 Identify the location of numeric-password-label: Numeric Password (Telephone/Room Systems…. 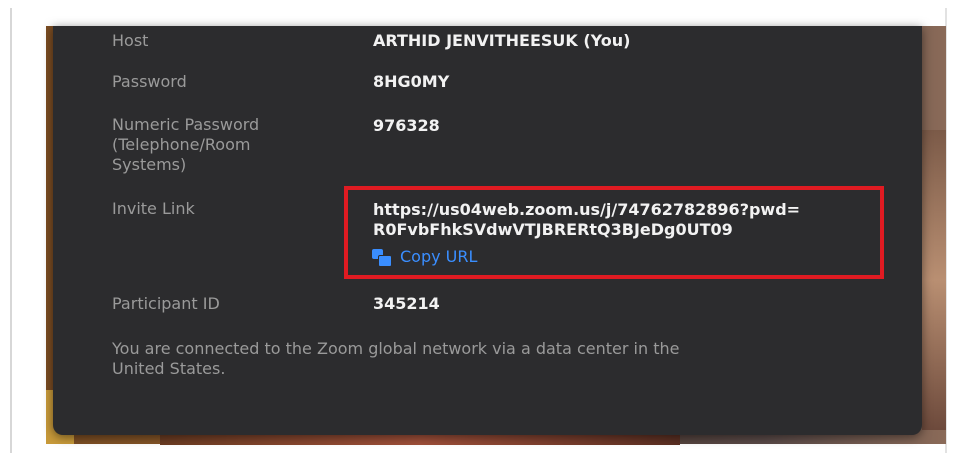
(185, 145).